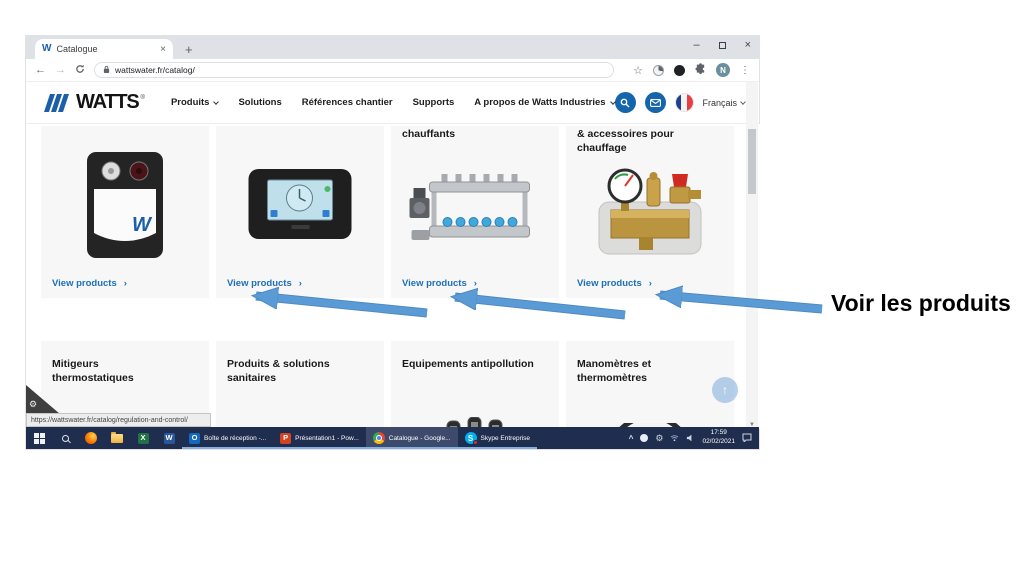 Image resolution: width=1024 pixels, height=574 pixels. Describe the element at coordinates (259, 102) in the screenshot. I see `menu-item-solutions: Solutions` at that location.